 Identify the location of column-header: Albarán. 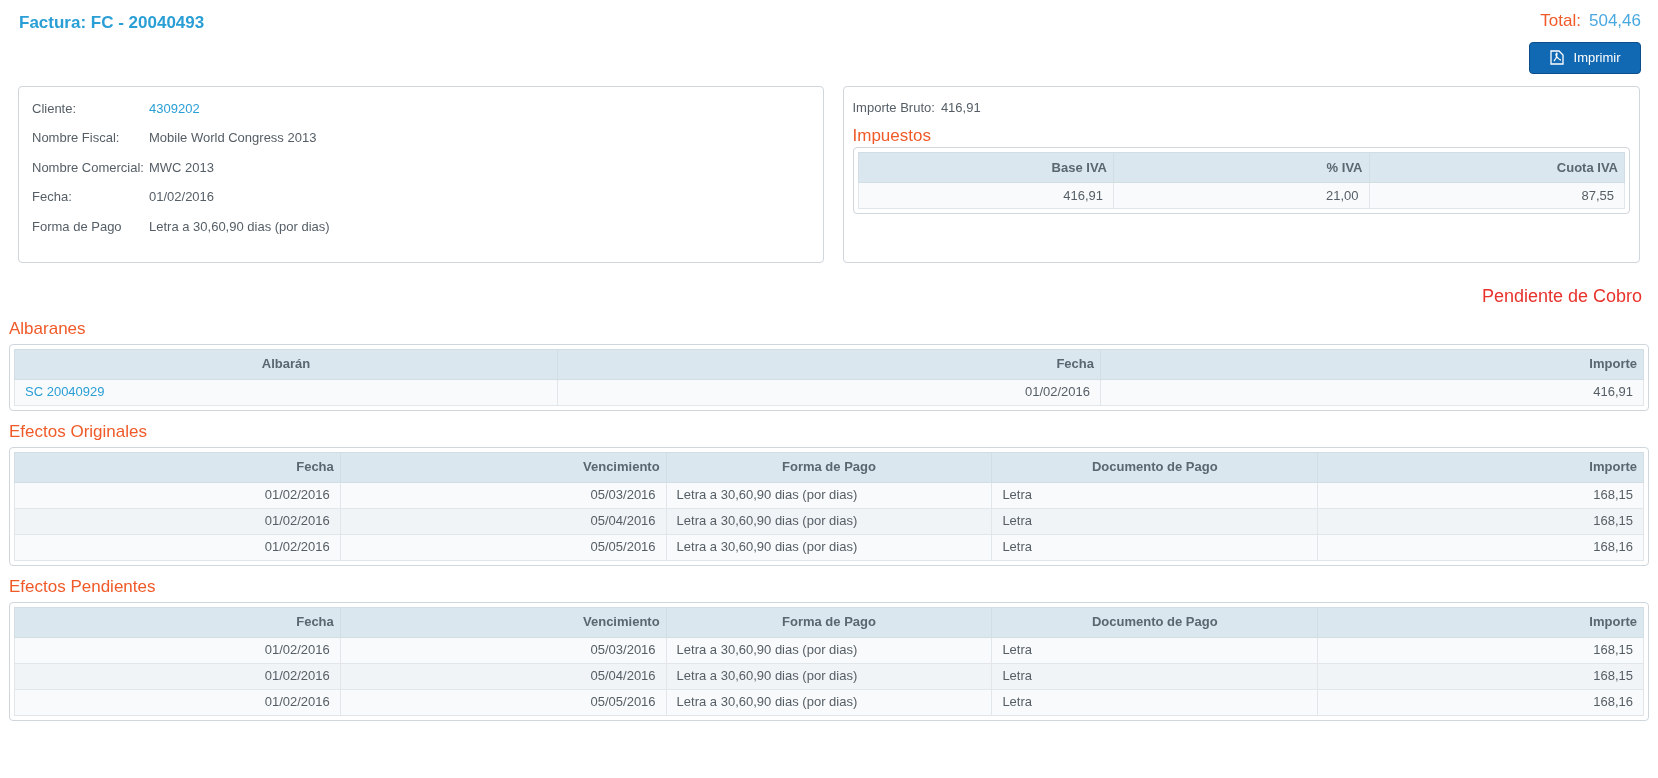
(286, 364).